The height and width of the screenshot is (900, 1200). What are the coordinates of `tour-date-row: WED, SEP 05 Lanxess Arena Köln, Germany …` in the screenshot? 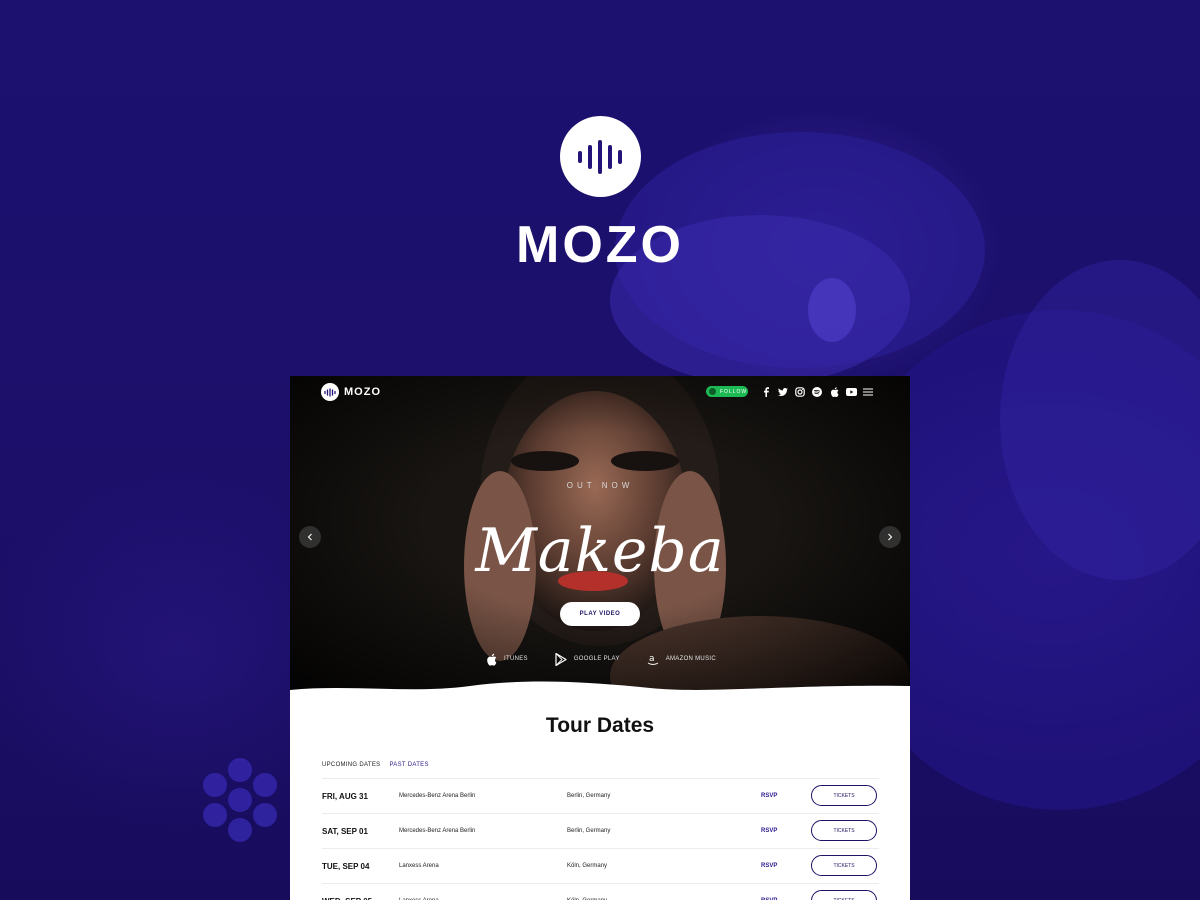 It's located at (600, 891).